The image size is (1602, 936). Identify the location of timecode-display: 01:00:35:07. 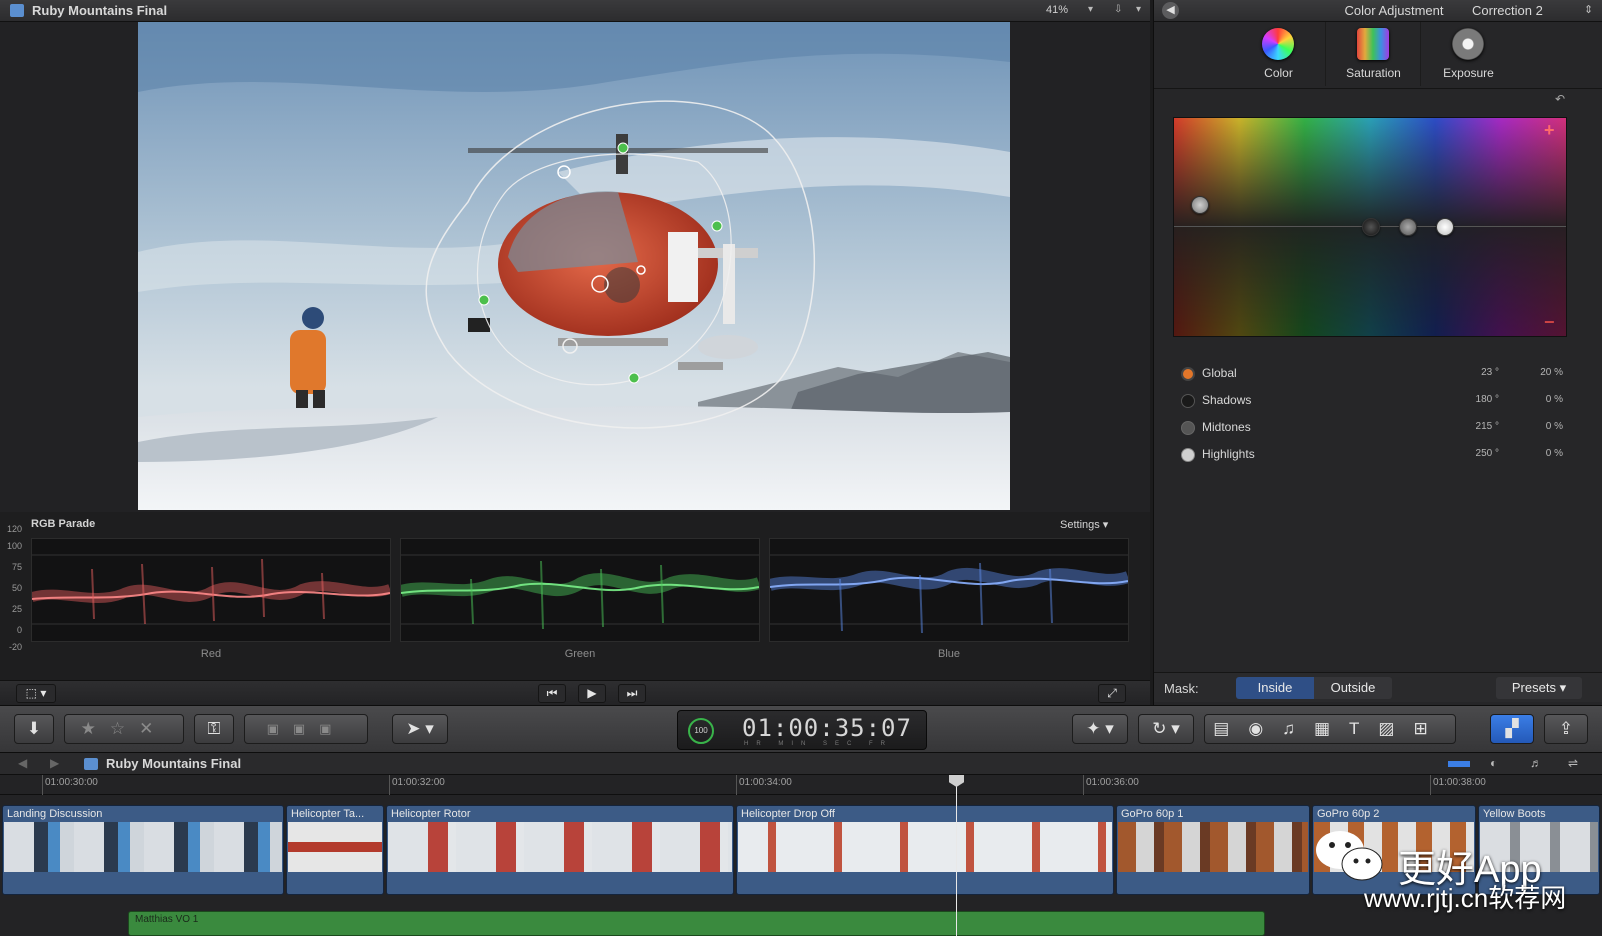
(827, 728).